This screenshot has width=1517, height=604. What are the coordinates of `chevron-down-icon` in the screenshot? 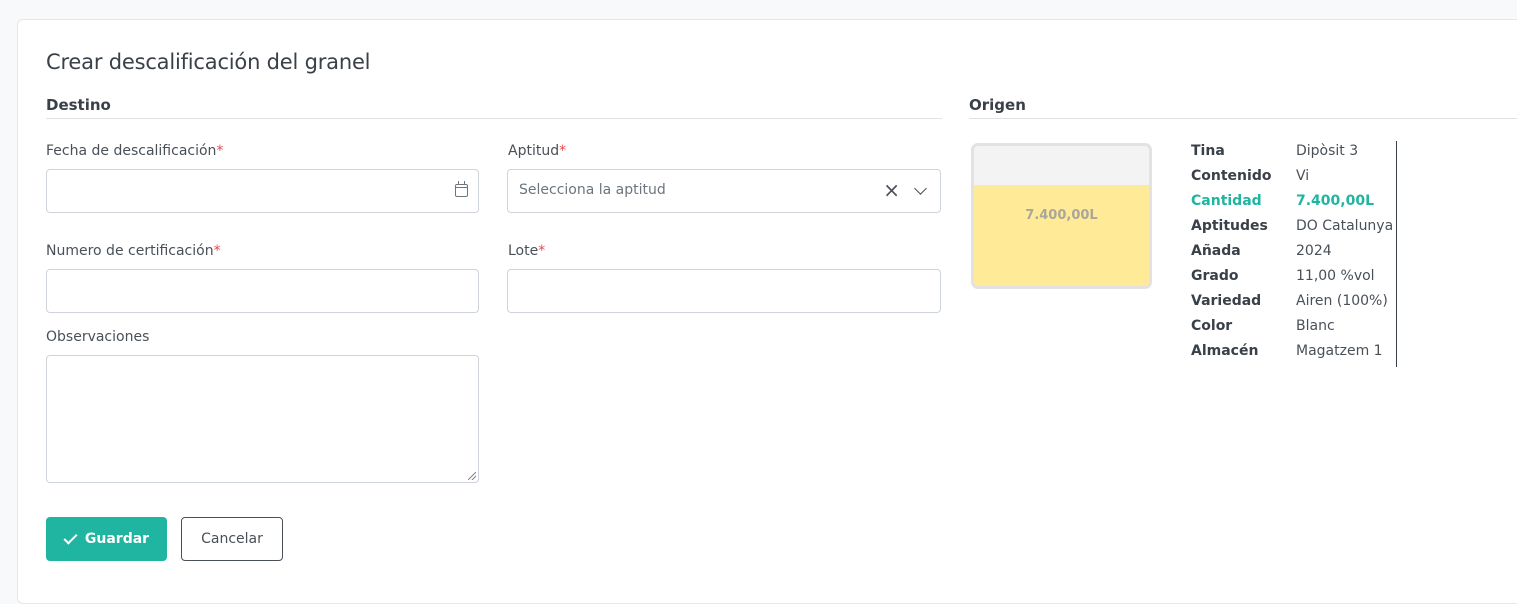 It's located at (920, 188).